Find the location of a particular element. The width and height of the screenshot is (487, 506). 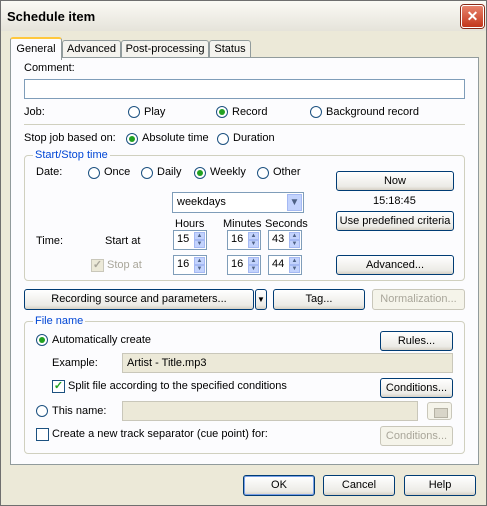

folder-icon-shape is located at coordinates (441, 413).